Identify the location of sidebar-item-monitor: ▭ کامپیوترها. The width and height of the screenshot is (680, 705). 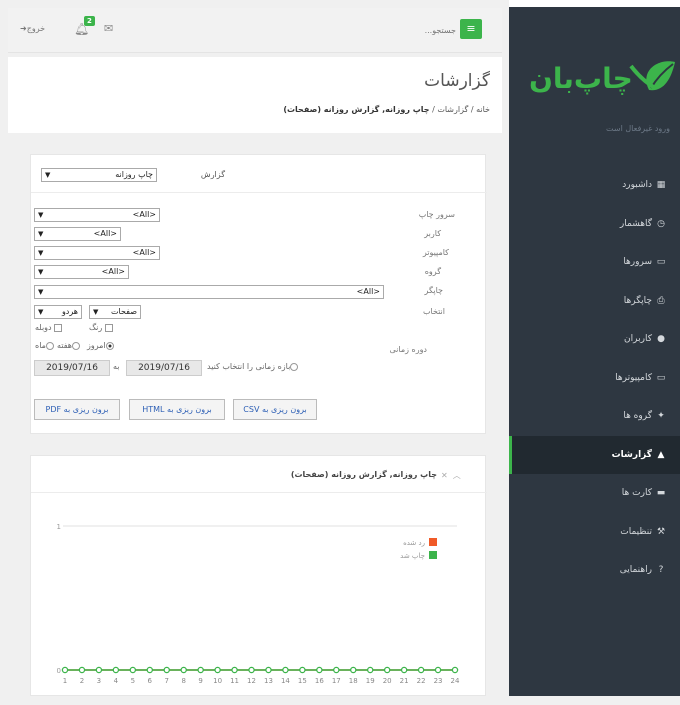
(594, 378).